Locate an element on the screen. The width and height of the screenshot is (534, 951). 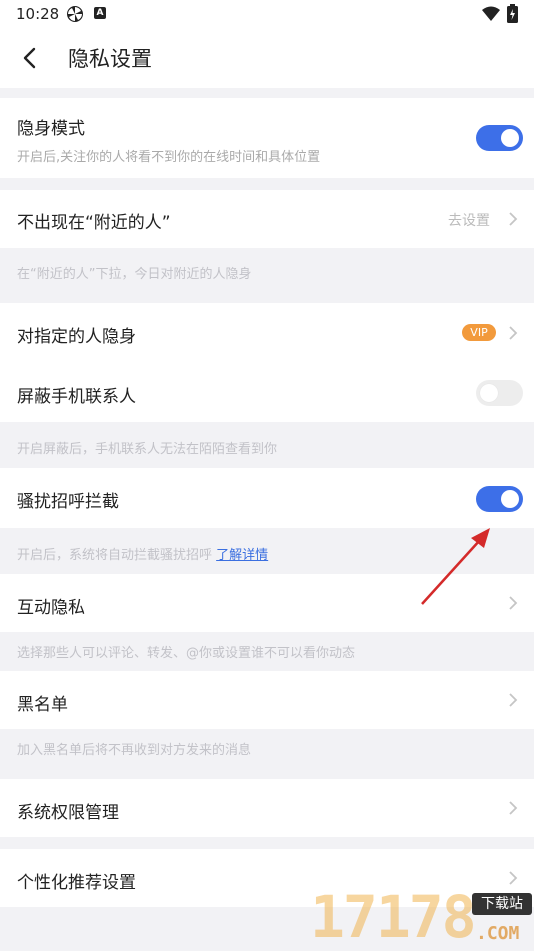
chevron-left-icon is located at coordinates (30, 58).